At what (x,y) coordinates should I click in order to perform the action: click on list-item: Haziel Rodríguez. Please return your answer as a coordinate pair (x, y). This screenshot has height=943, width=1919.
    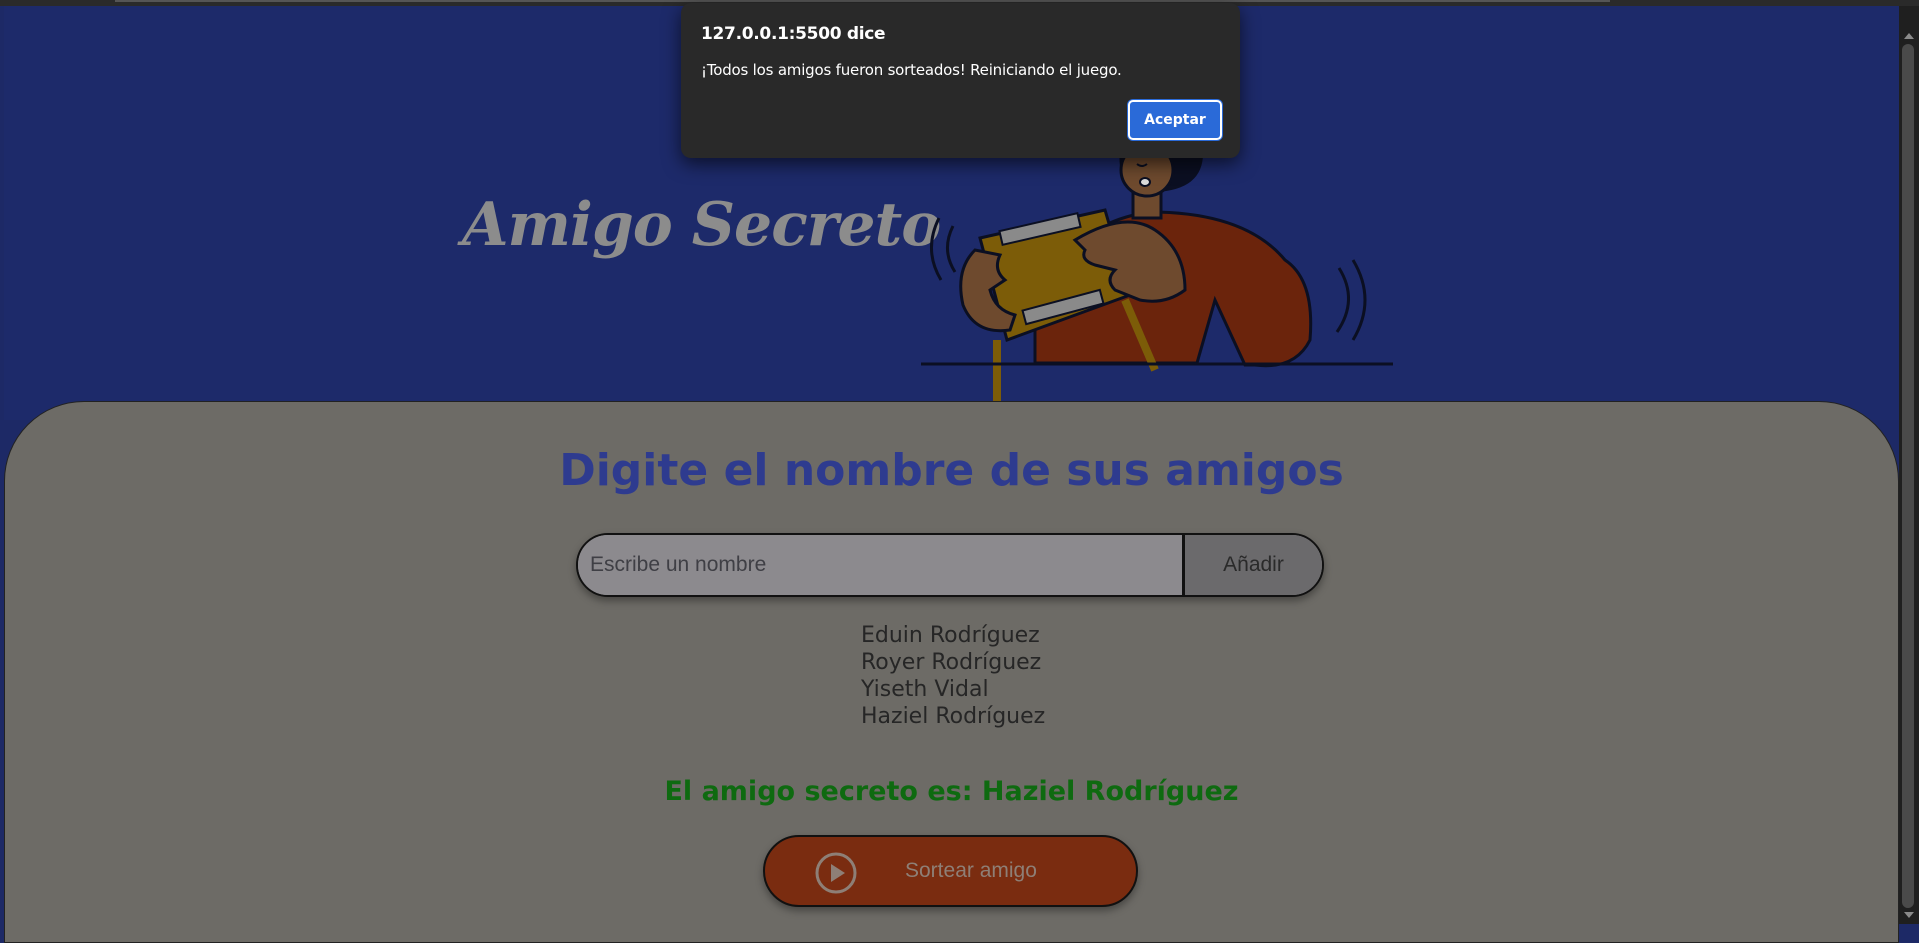
    Looking at the image, I should click on (953, 716).